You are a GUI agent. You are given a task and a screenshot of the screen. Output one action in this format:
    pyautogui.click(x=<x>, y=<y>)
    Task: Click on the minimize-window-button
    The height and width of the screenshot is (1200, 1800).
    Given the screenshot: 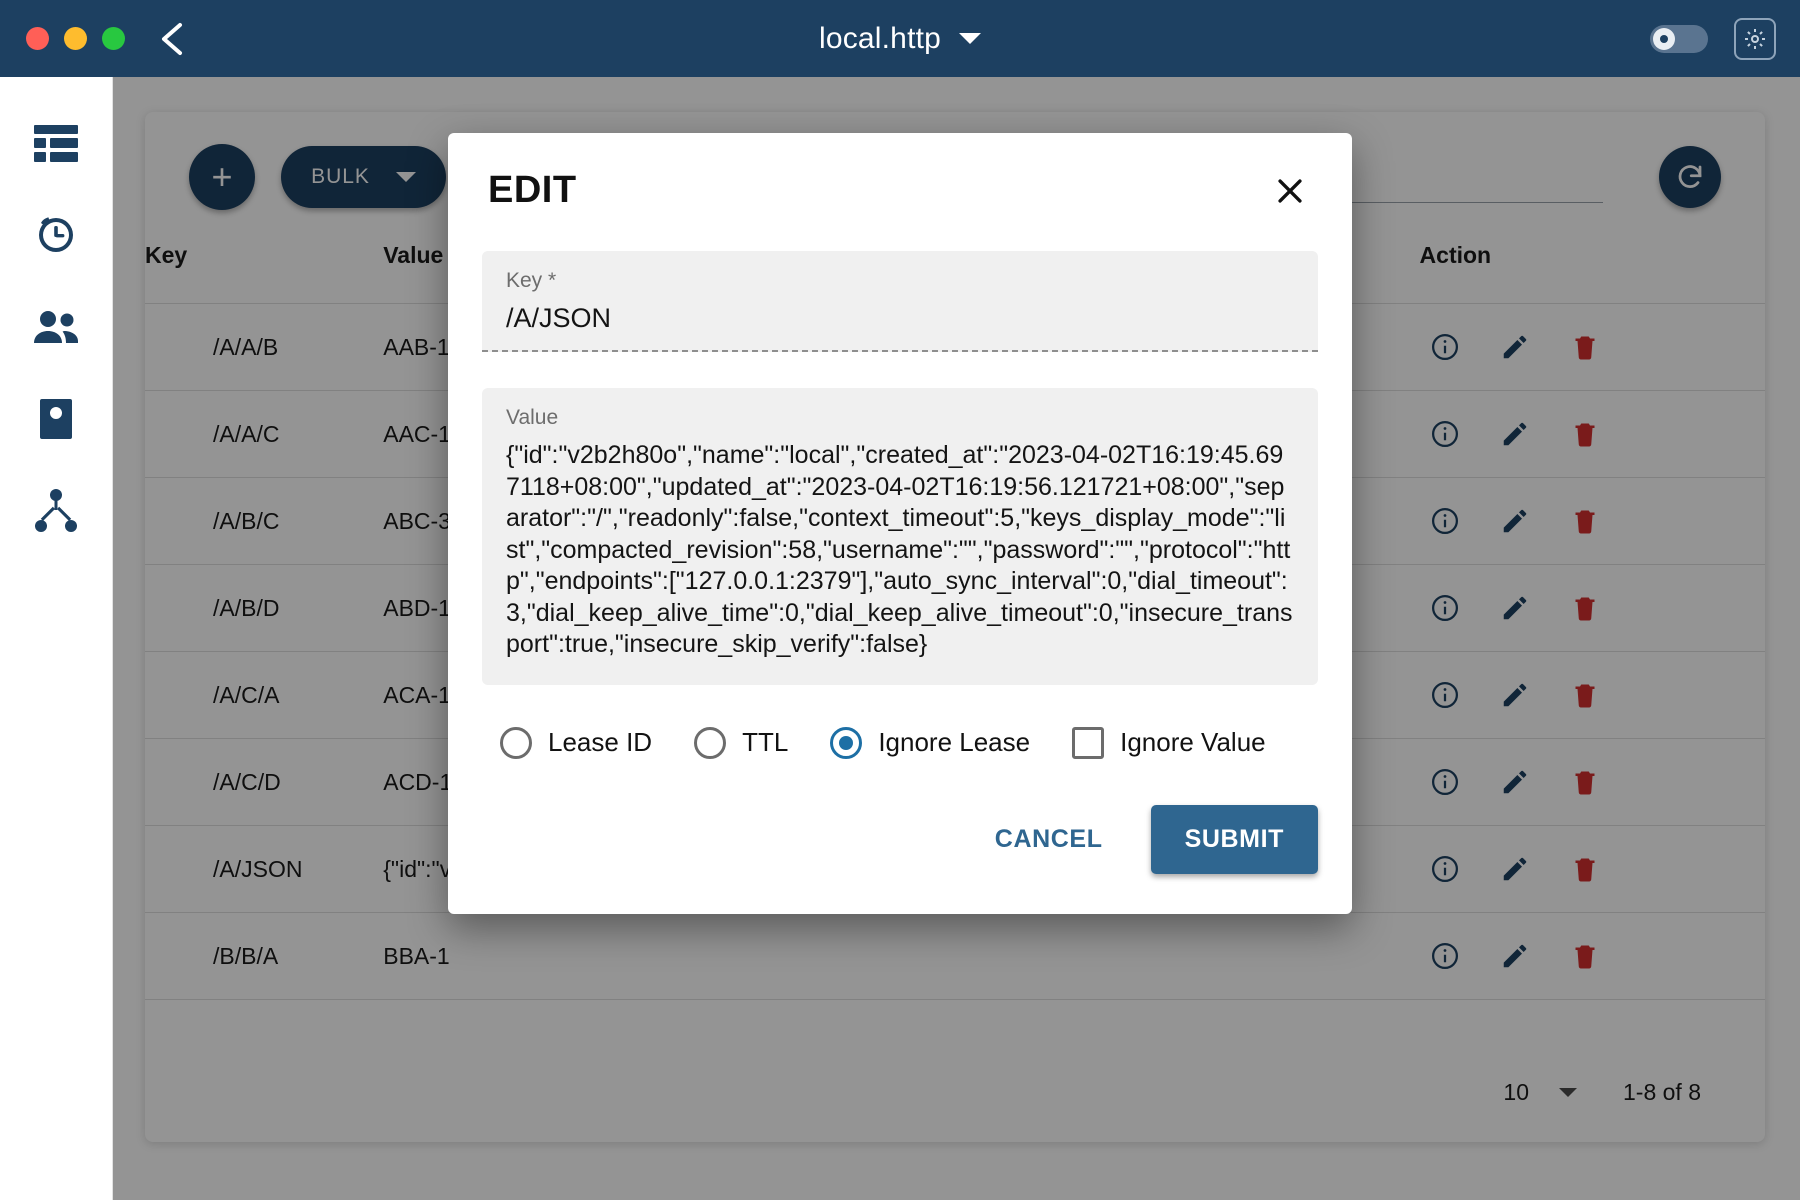 What is the action you would take?
    pyautogui.click(x=75, y=38)
    